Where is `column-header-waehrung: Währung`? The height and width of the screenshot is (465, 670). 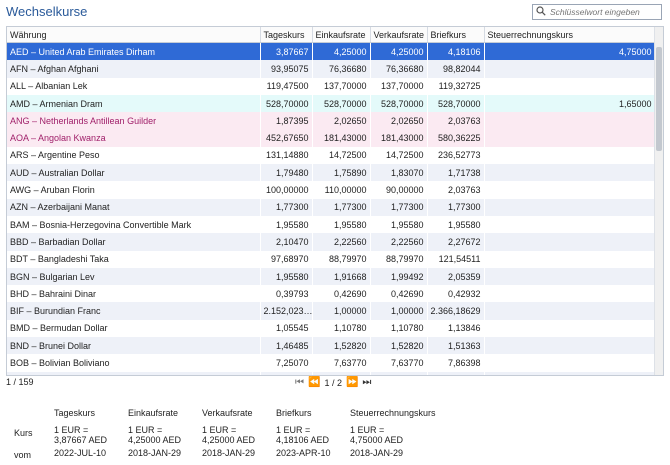
column-header-waehrung: Währung is located at coordinates (134, 35).